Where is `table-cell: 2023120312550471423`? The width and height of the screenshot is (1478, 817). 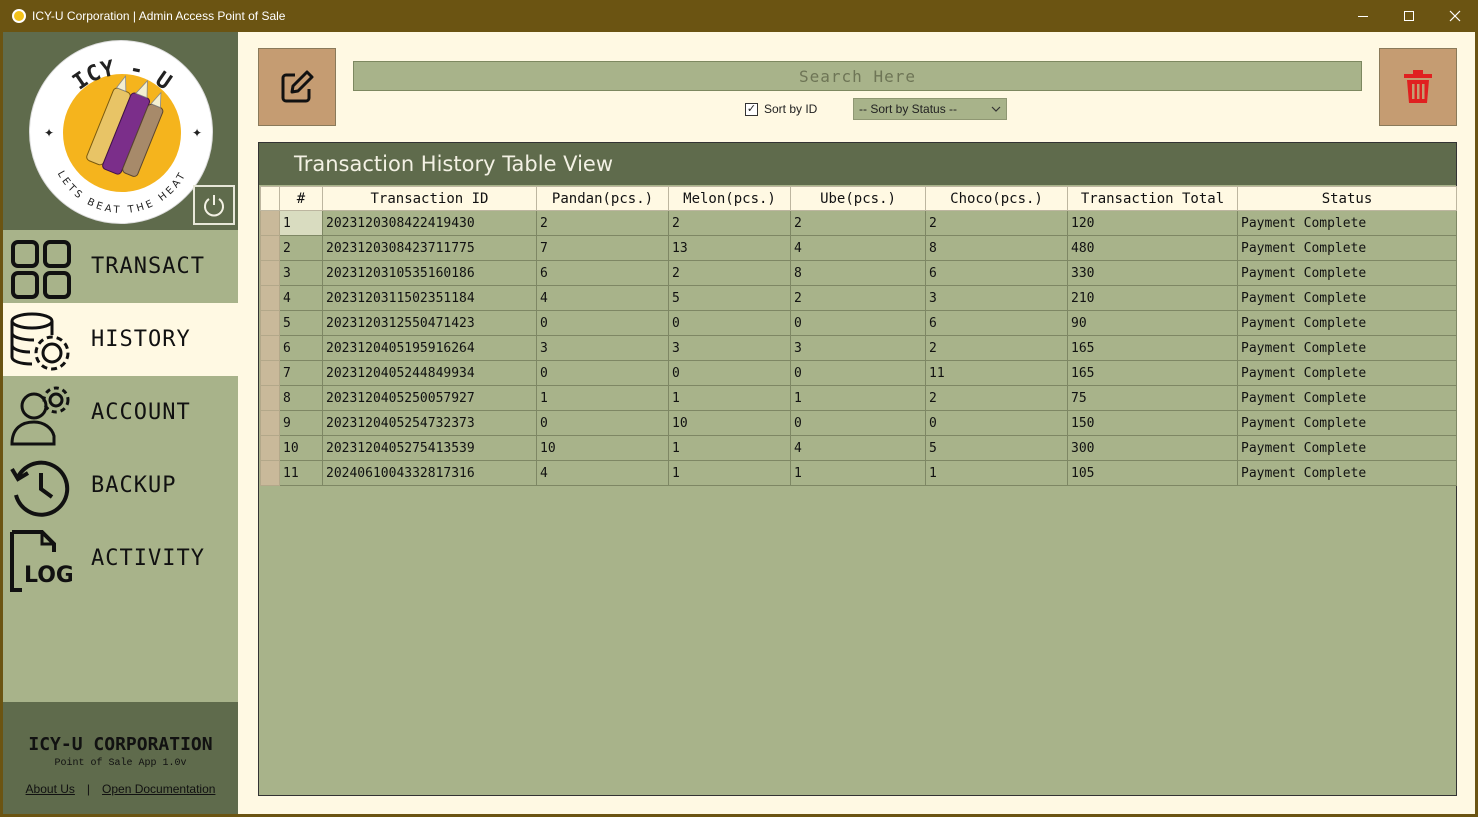 table-cell: 2023120312550471423 is located at coordinates (429, 323).